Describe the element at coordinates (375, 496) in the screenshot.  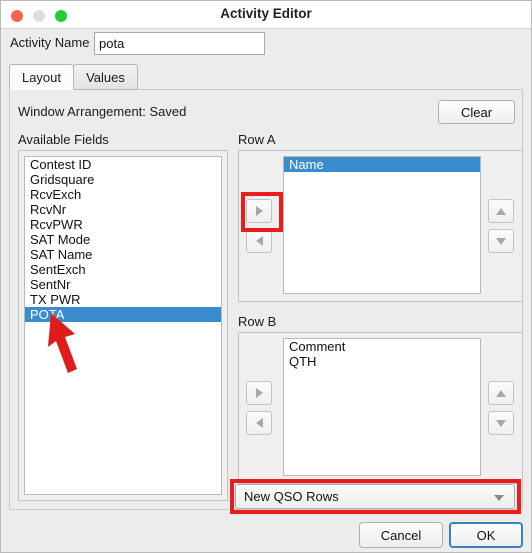
I see `target-selector-dropdown: New QSO Rows` at that location.